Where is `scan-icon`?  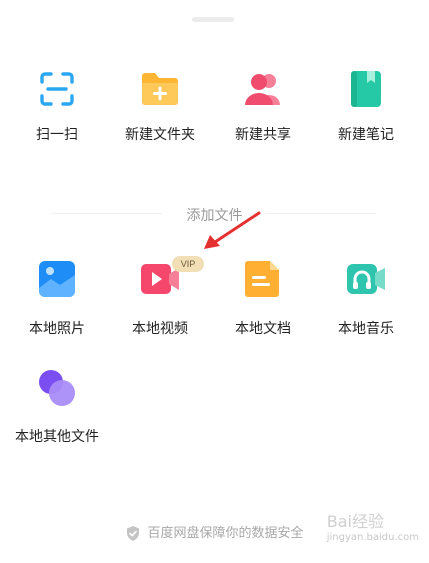 scan-icon is located at coordinates (57, 89).